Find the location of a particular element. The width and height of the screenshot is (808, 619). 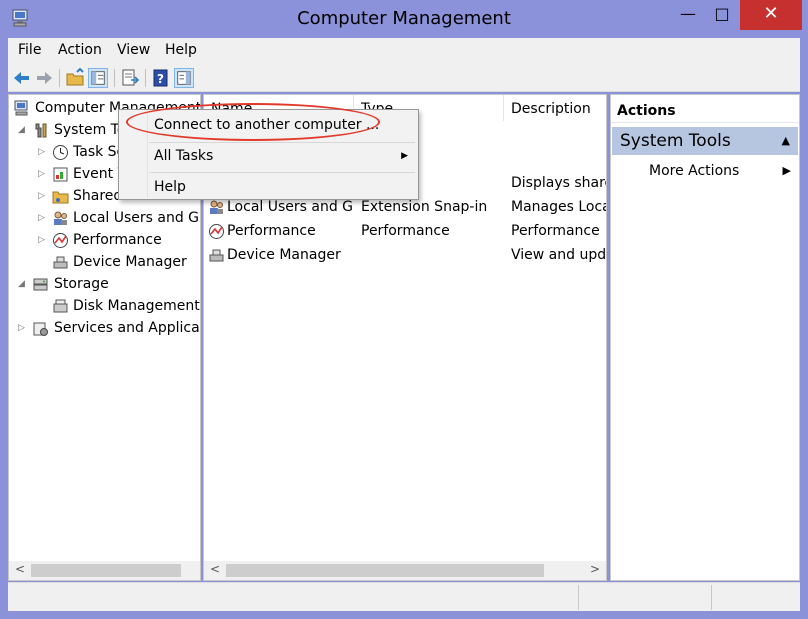

menu-view: View is located at coordinates (133, 50).